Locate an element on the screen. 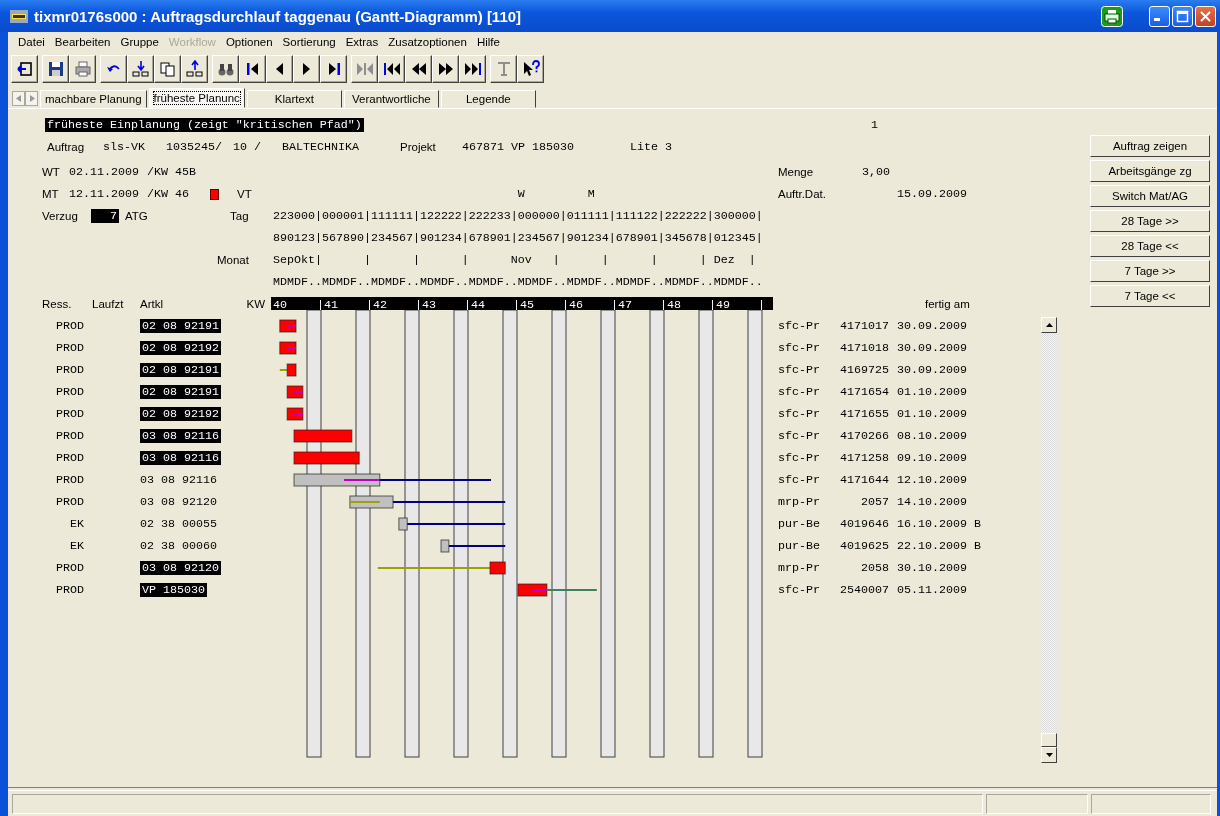  field-label: VT is located at coordinates (245, 194).